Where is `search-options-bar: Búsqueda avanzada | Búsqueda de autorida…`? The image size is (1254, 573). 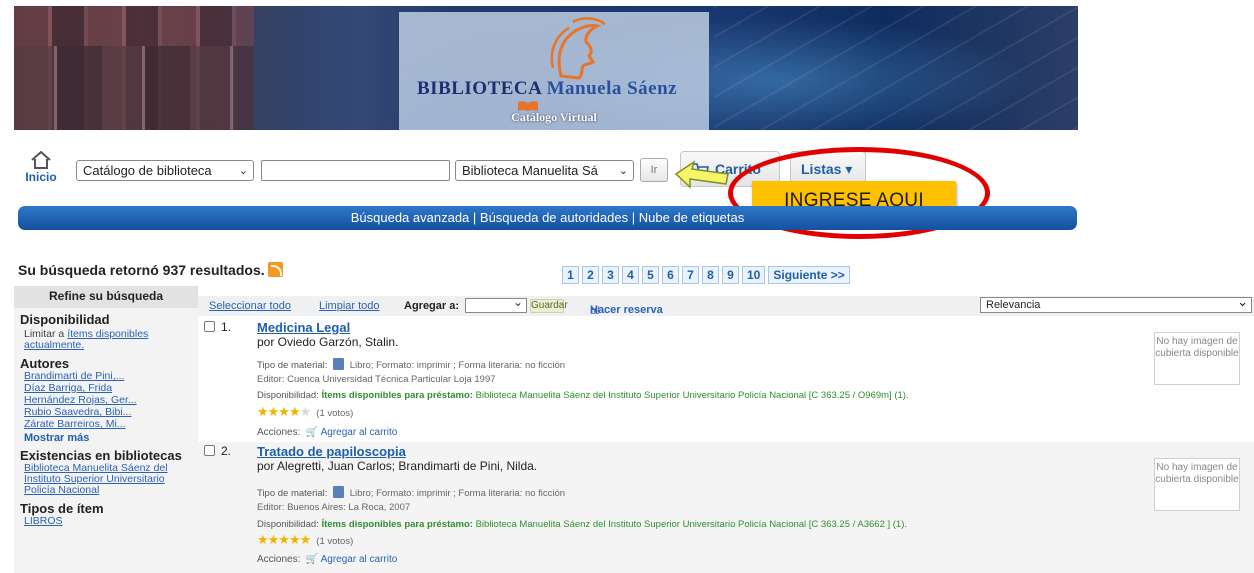
search-options-bar: Búsqueda avanzada | Búsqueda de autorida… is located at coordinates (547, 218).